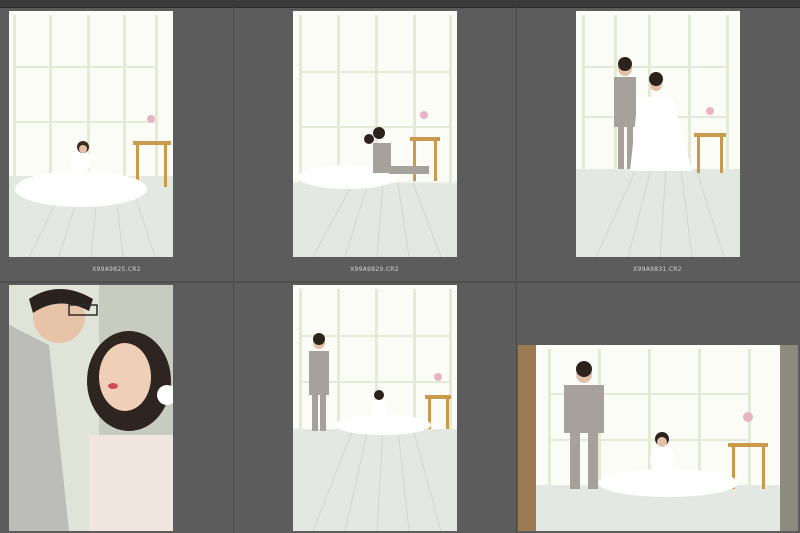  I want to click on thumbnail-filename: X99A9829.CR2, so click(374, 269).